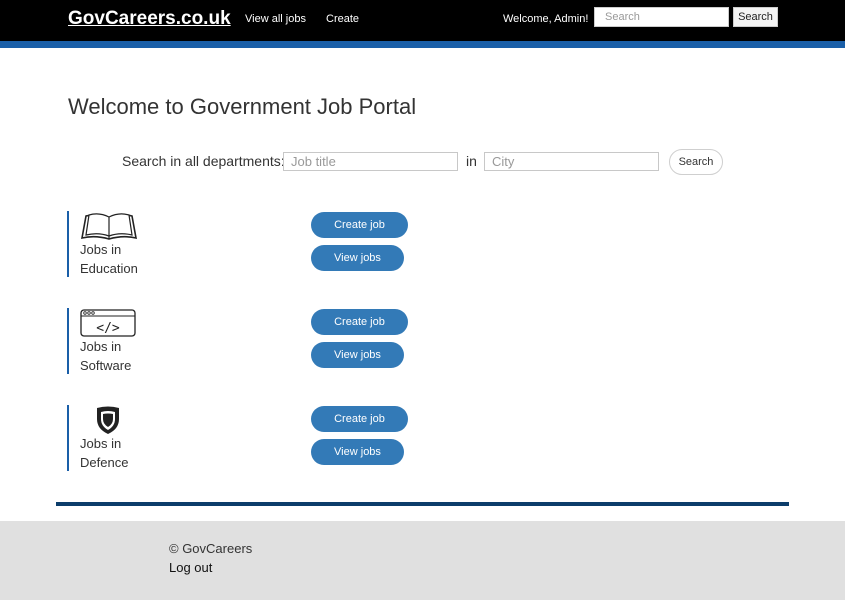 This screenshot has height=600, width=845. I want to click on page-title: Welcome to Government Job Portal, so click(242, 106).